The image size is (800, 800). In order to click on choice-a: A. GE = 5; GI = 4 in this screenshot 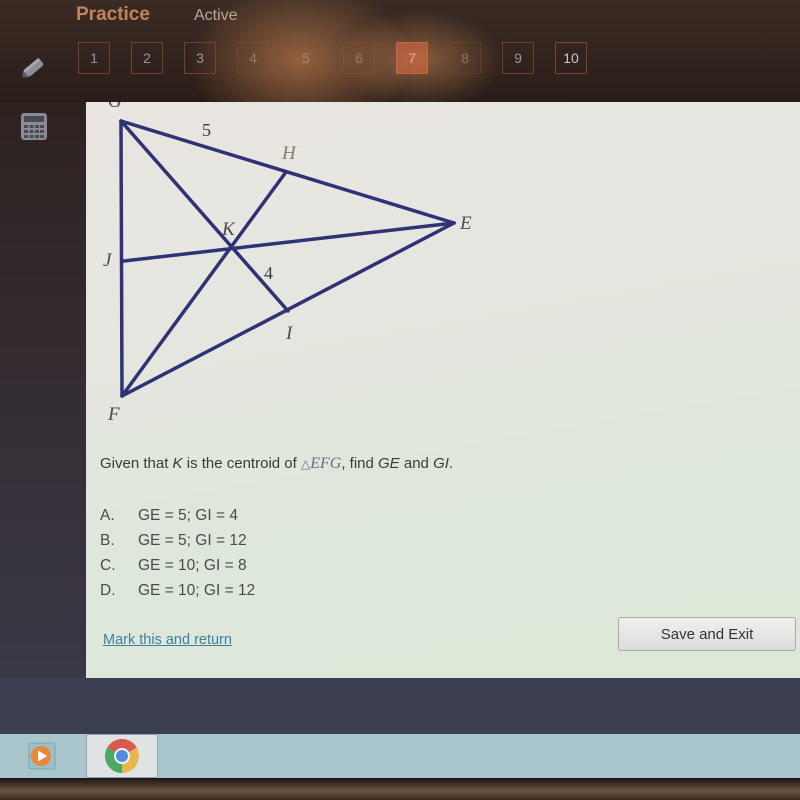, I will do `click(177, 519)`.